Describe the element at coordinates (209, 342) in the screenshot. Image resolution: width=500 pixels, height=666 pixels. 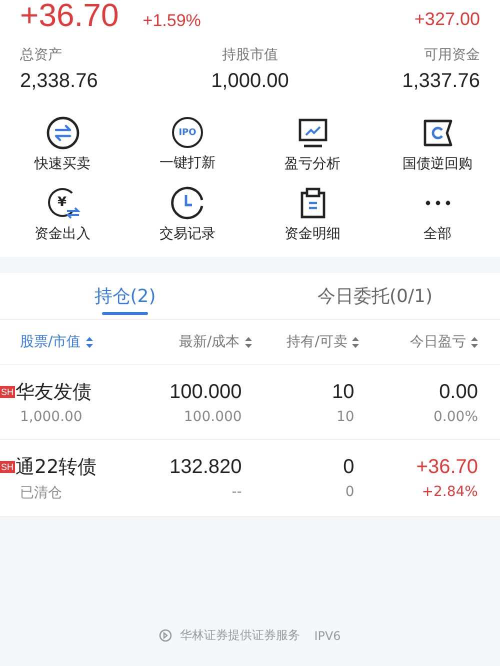
I see `column-header: 最新/成本` at that location.